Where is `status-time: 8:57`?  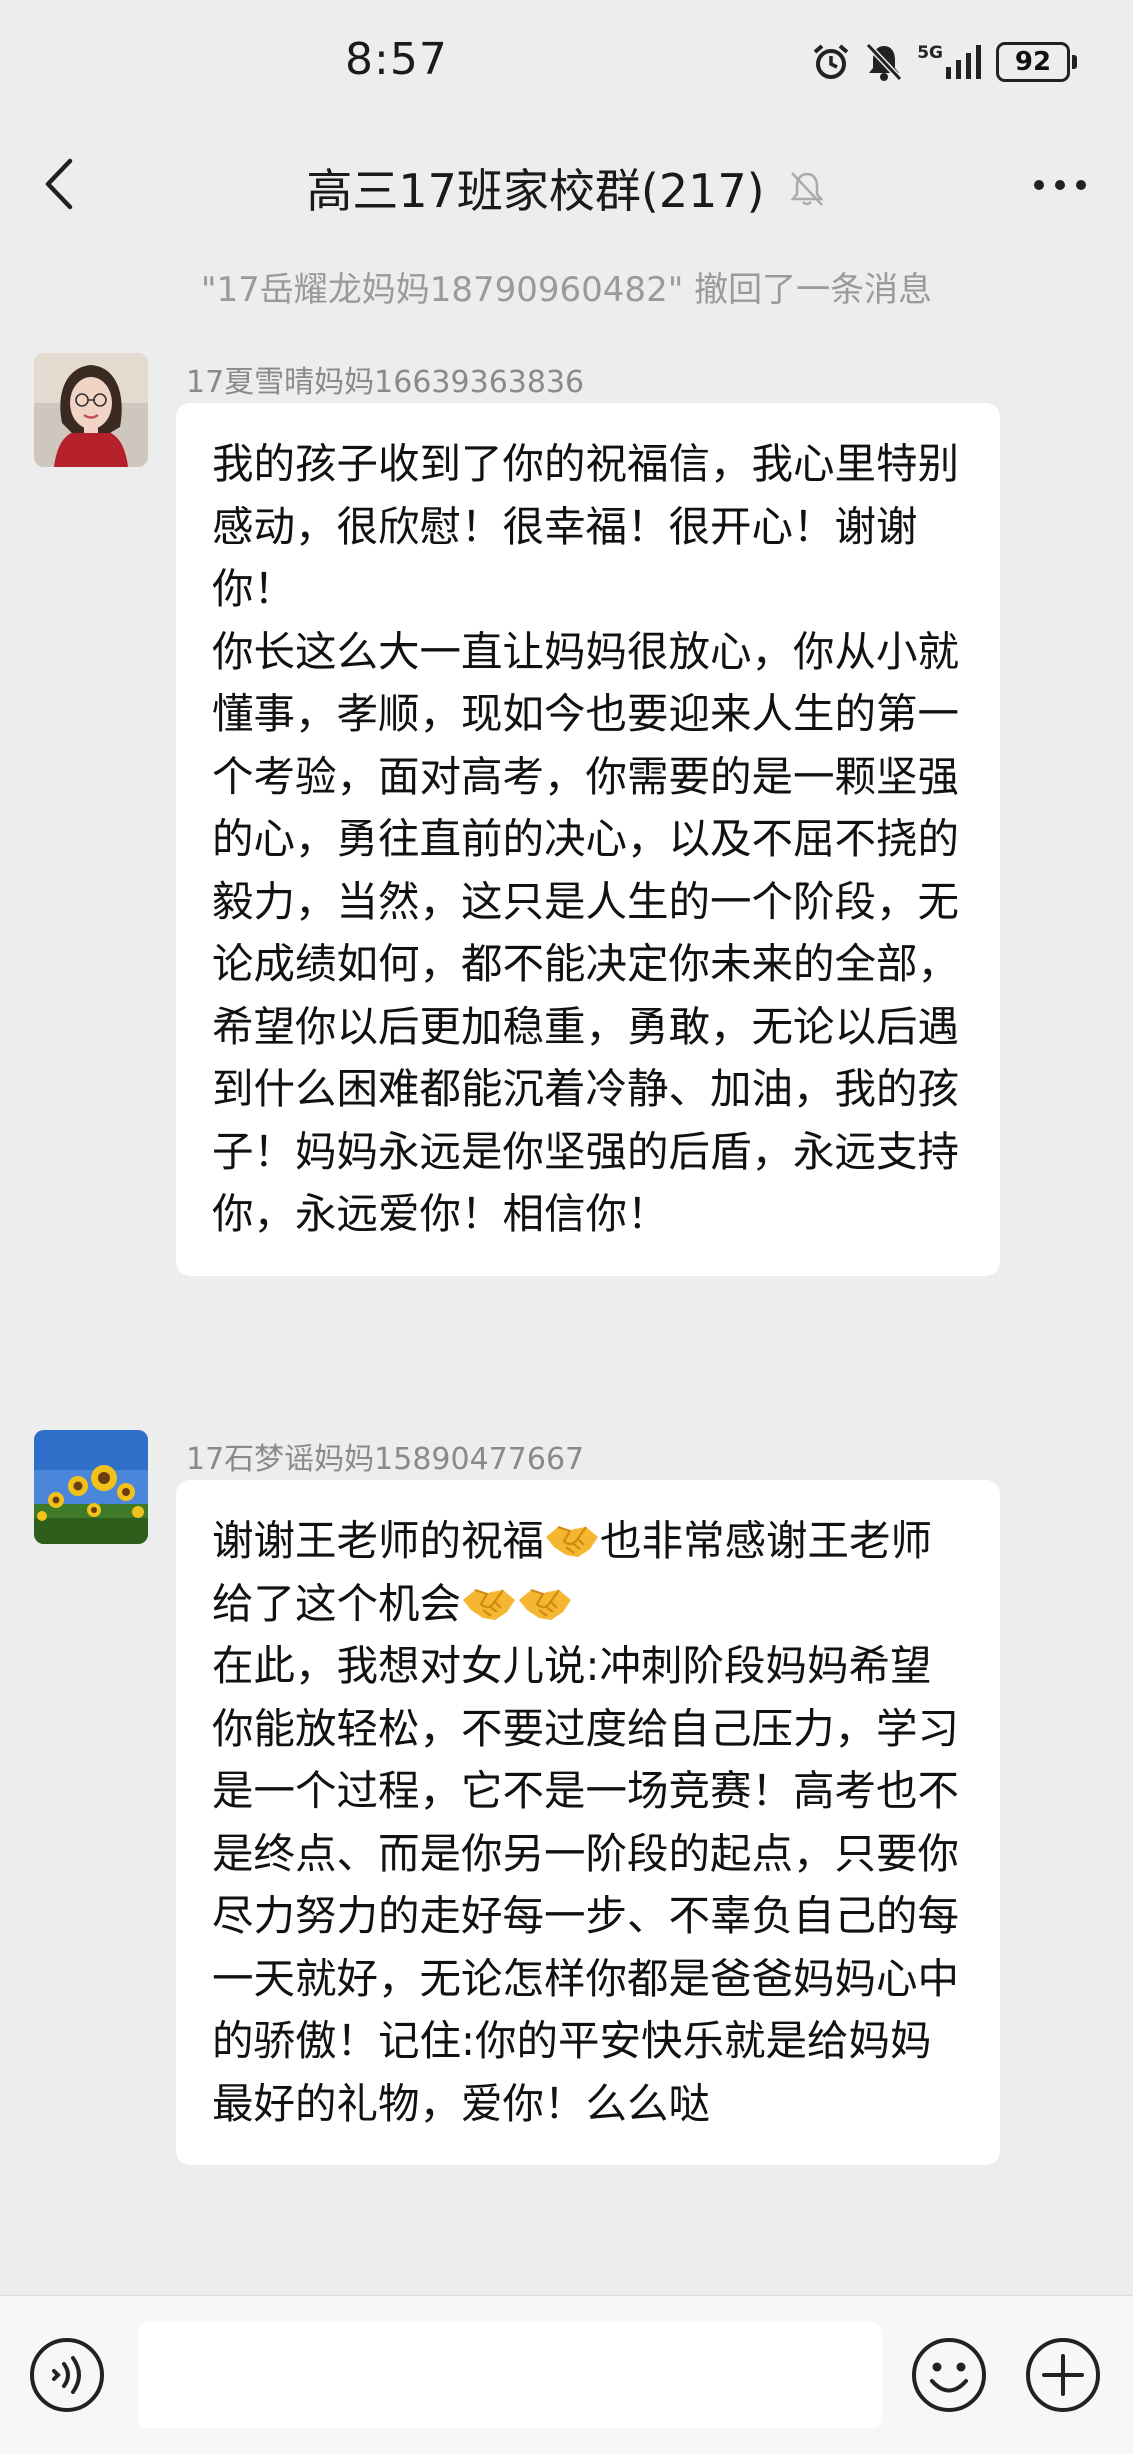
status-time: 8:57 is located at coordinates (396, 59).